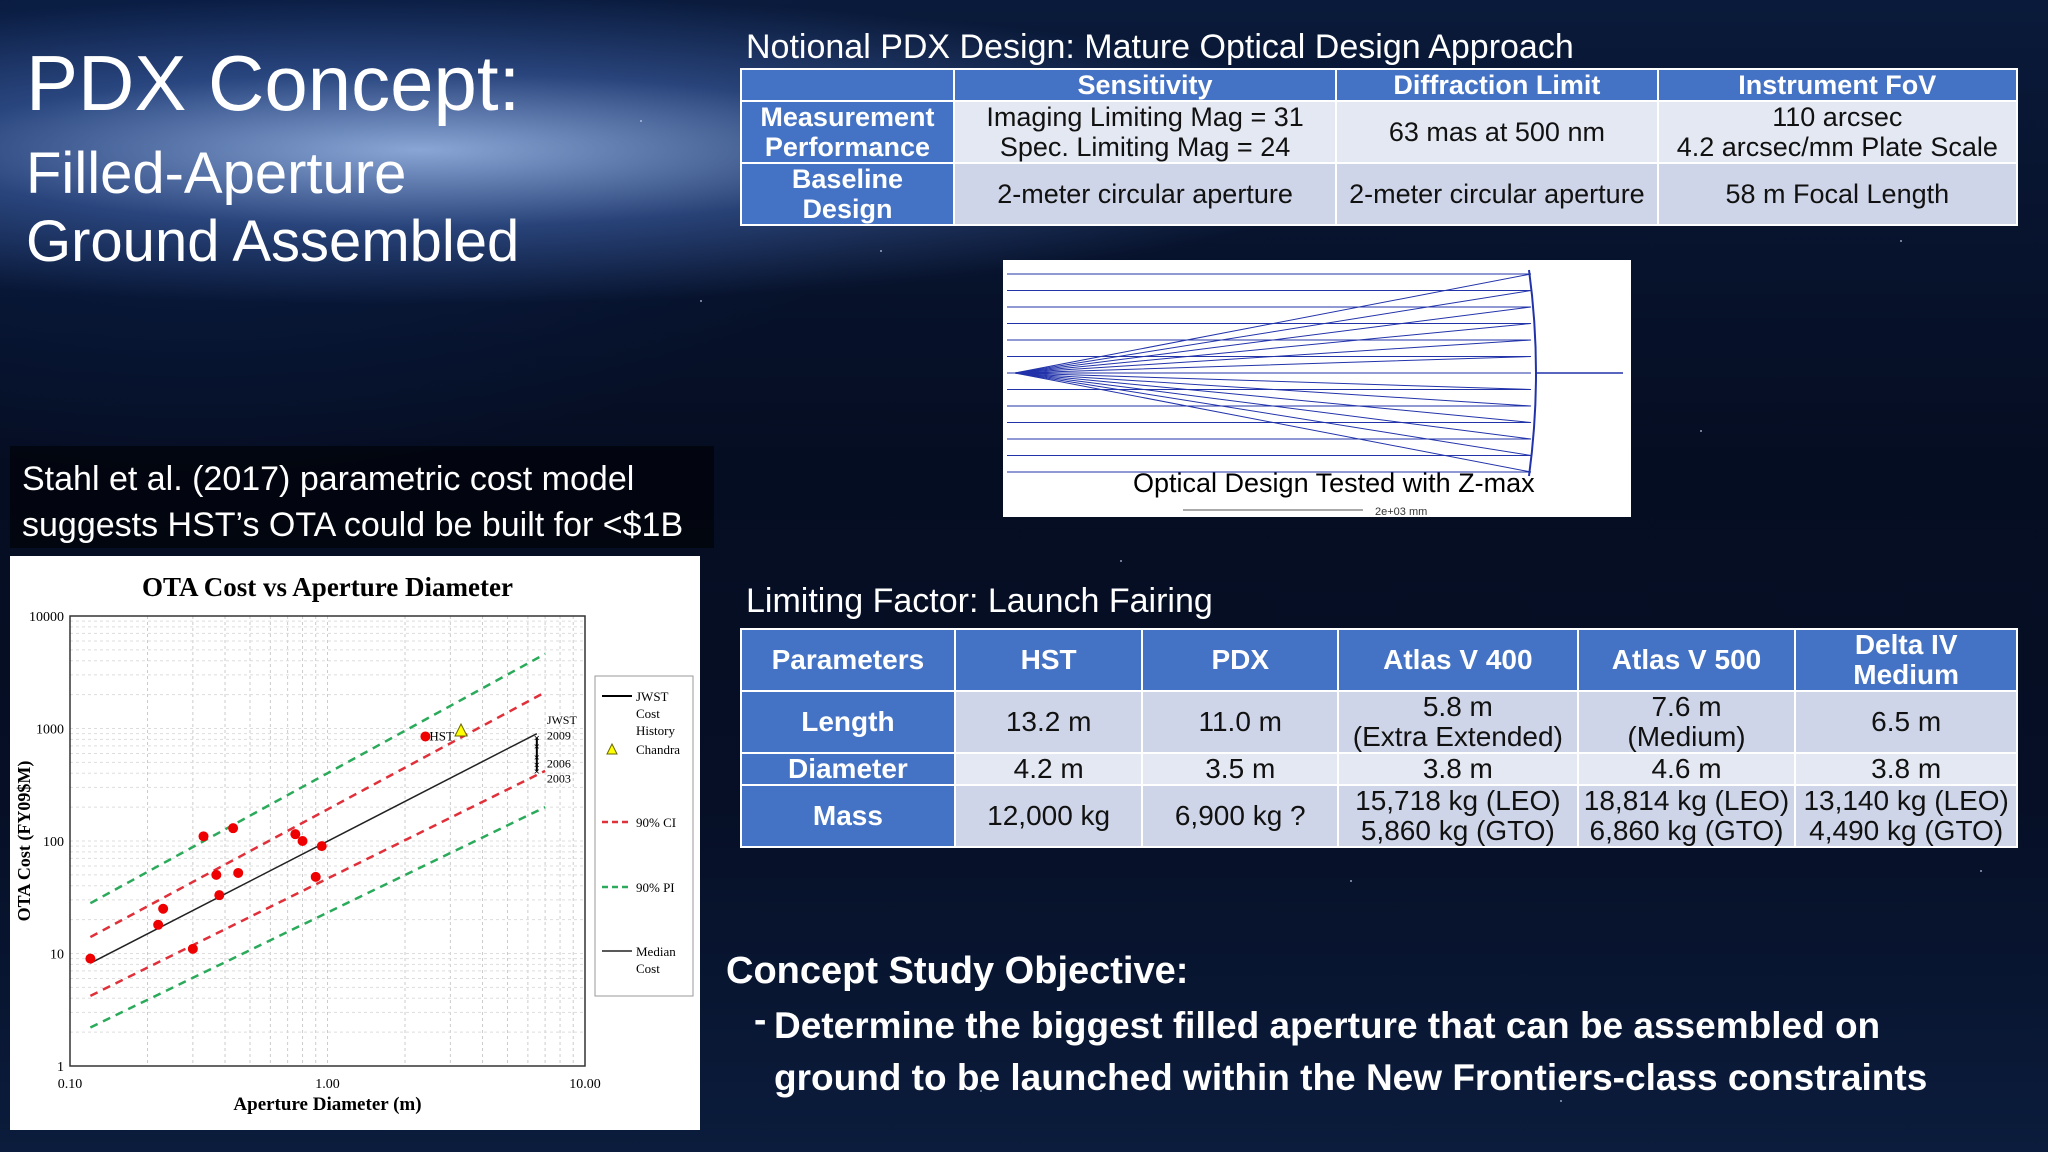 This screenshot has width=2048, height=1152. I want to click on fairing-cell: 18,814 kg (LEO) 6,860 kg (GTO), so click(1686, 816).